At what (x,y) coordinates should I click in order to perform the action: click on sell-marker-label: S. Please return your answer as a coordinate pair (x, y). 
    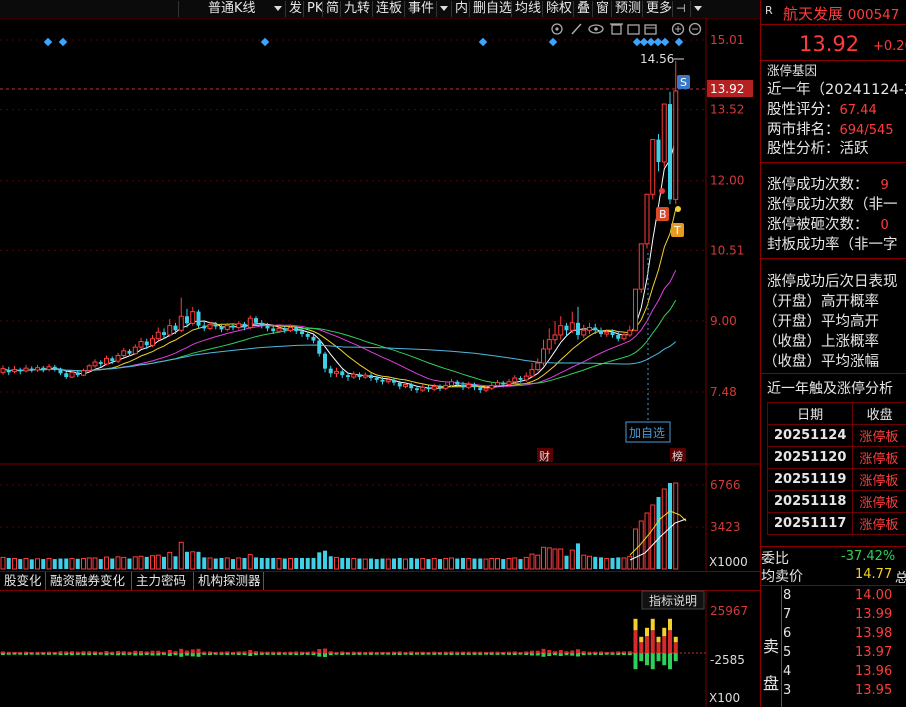
    Looking at the image, I should click on (683, 82).